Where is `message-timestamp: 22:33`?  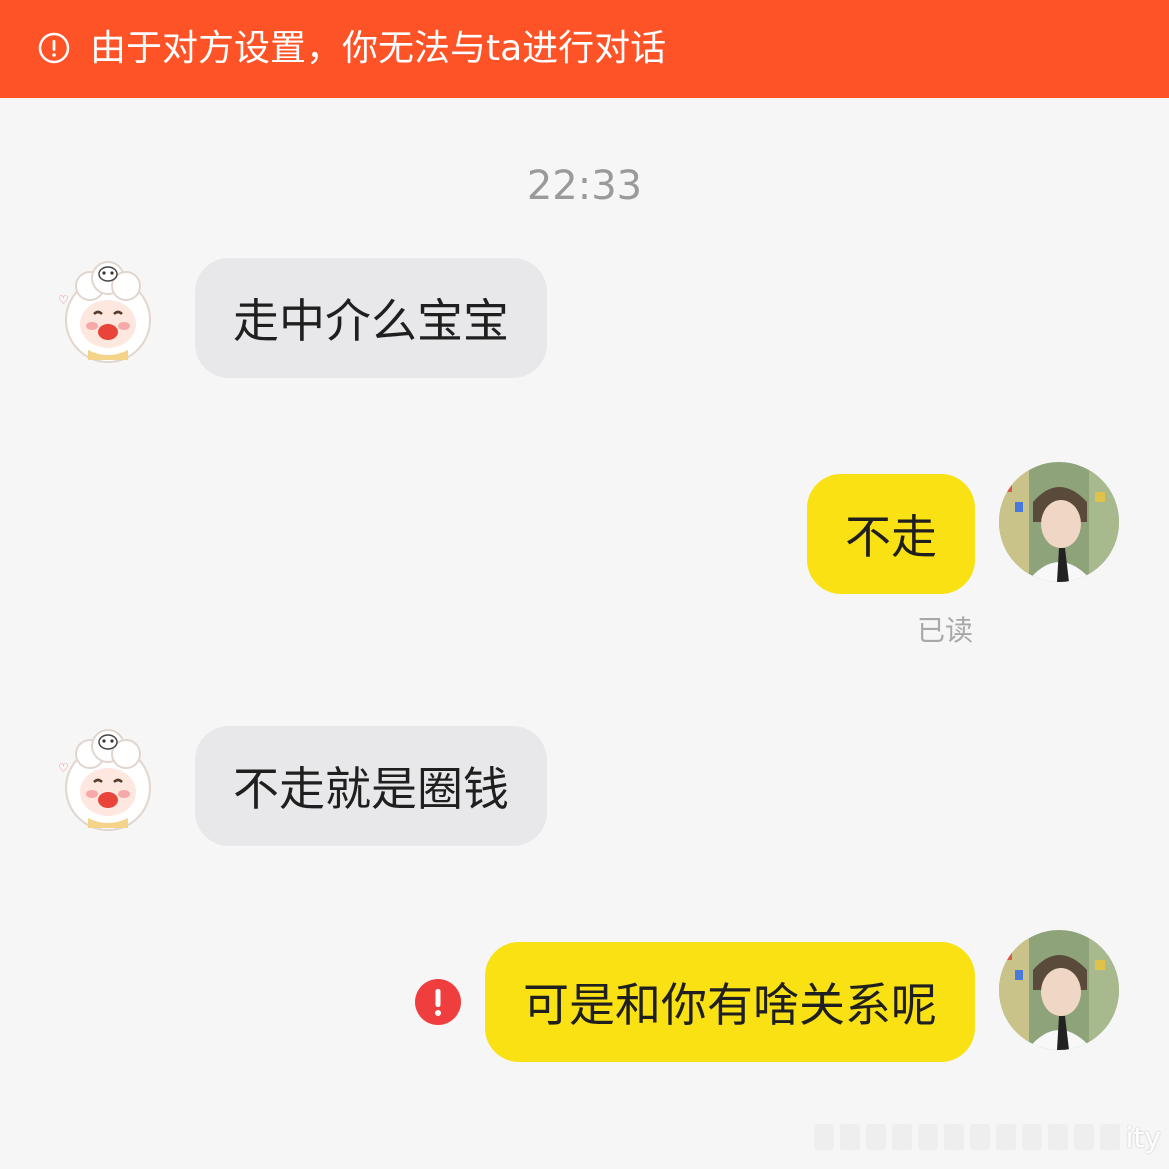 message-timestamp: 22:33 is located at coordinates (584, 186).